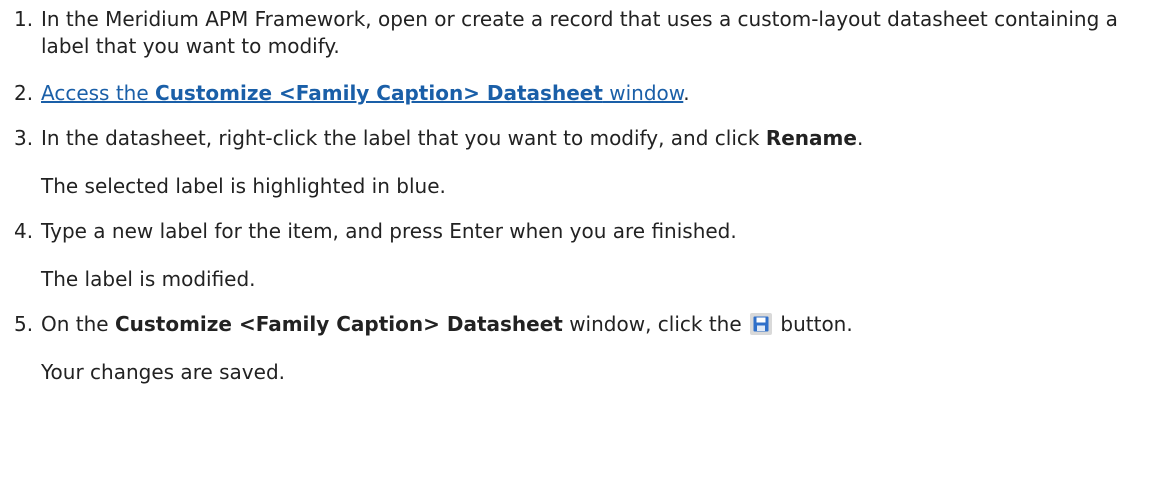 Image resolution: width=1176 pixels, height=479 pixels. Describe the element at coordinates (78, 324) in the screenshot. I see `step-text-start: On the` at that location.